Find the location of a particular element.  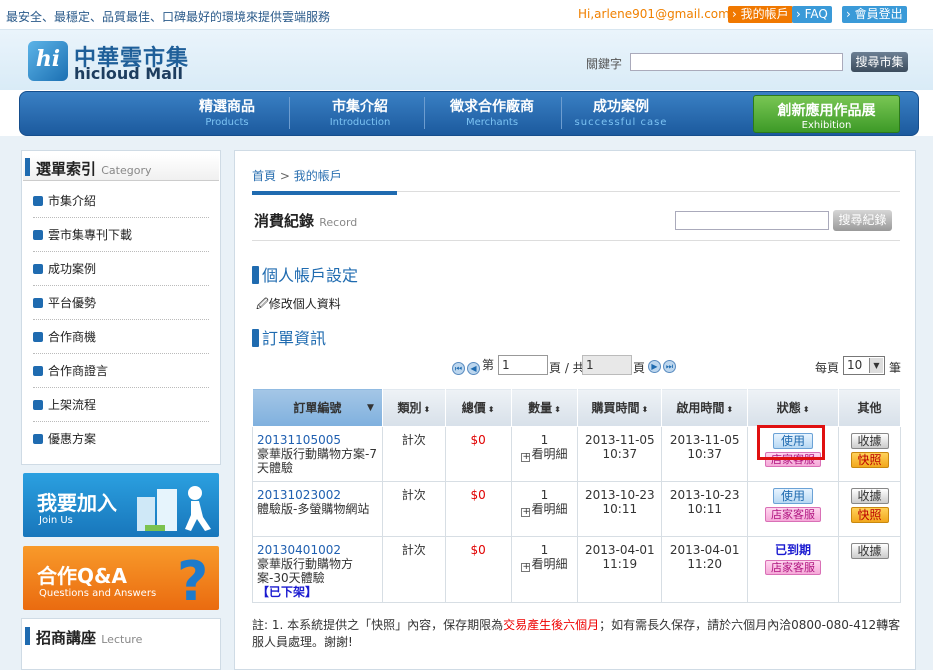

sidebar-item-listing-flow: 上架流程 is located at coordinates (121, 405).